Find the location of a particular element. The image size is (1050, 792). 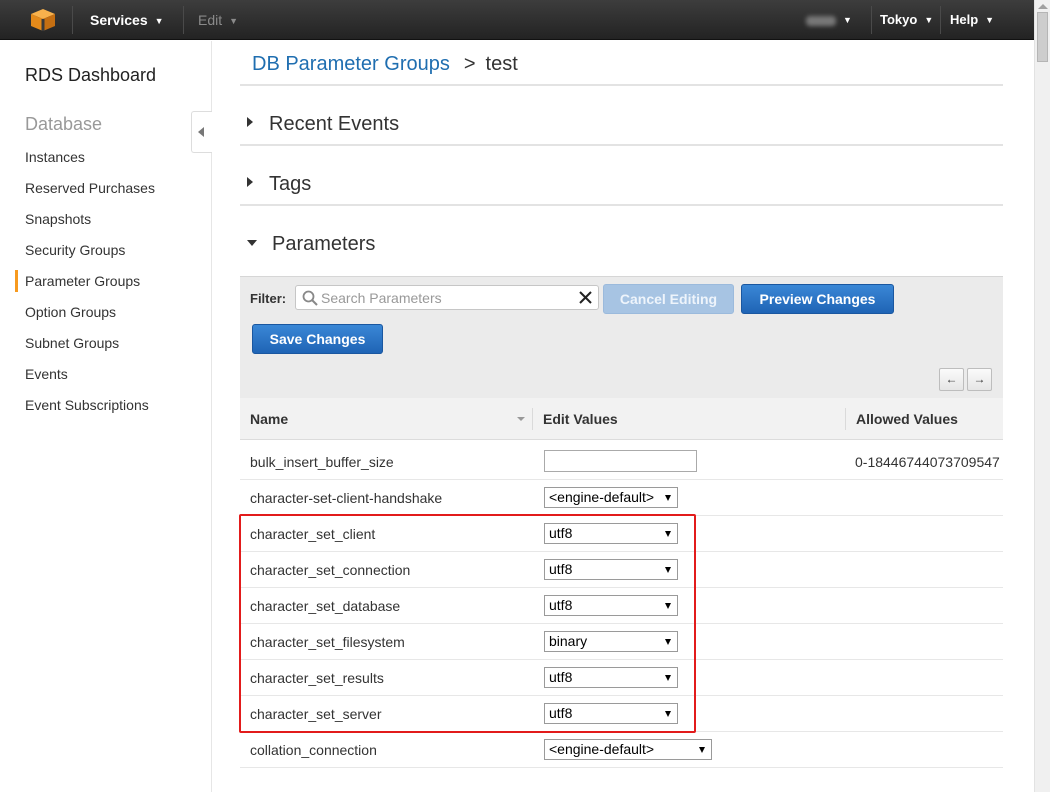

parameter-name: character_set_database is located at coordinates (325, 606).